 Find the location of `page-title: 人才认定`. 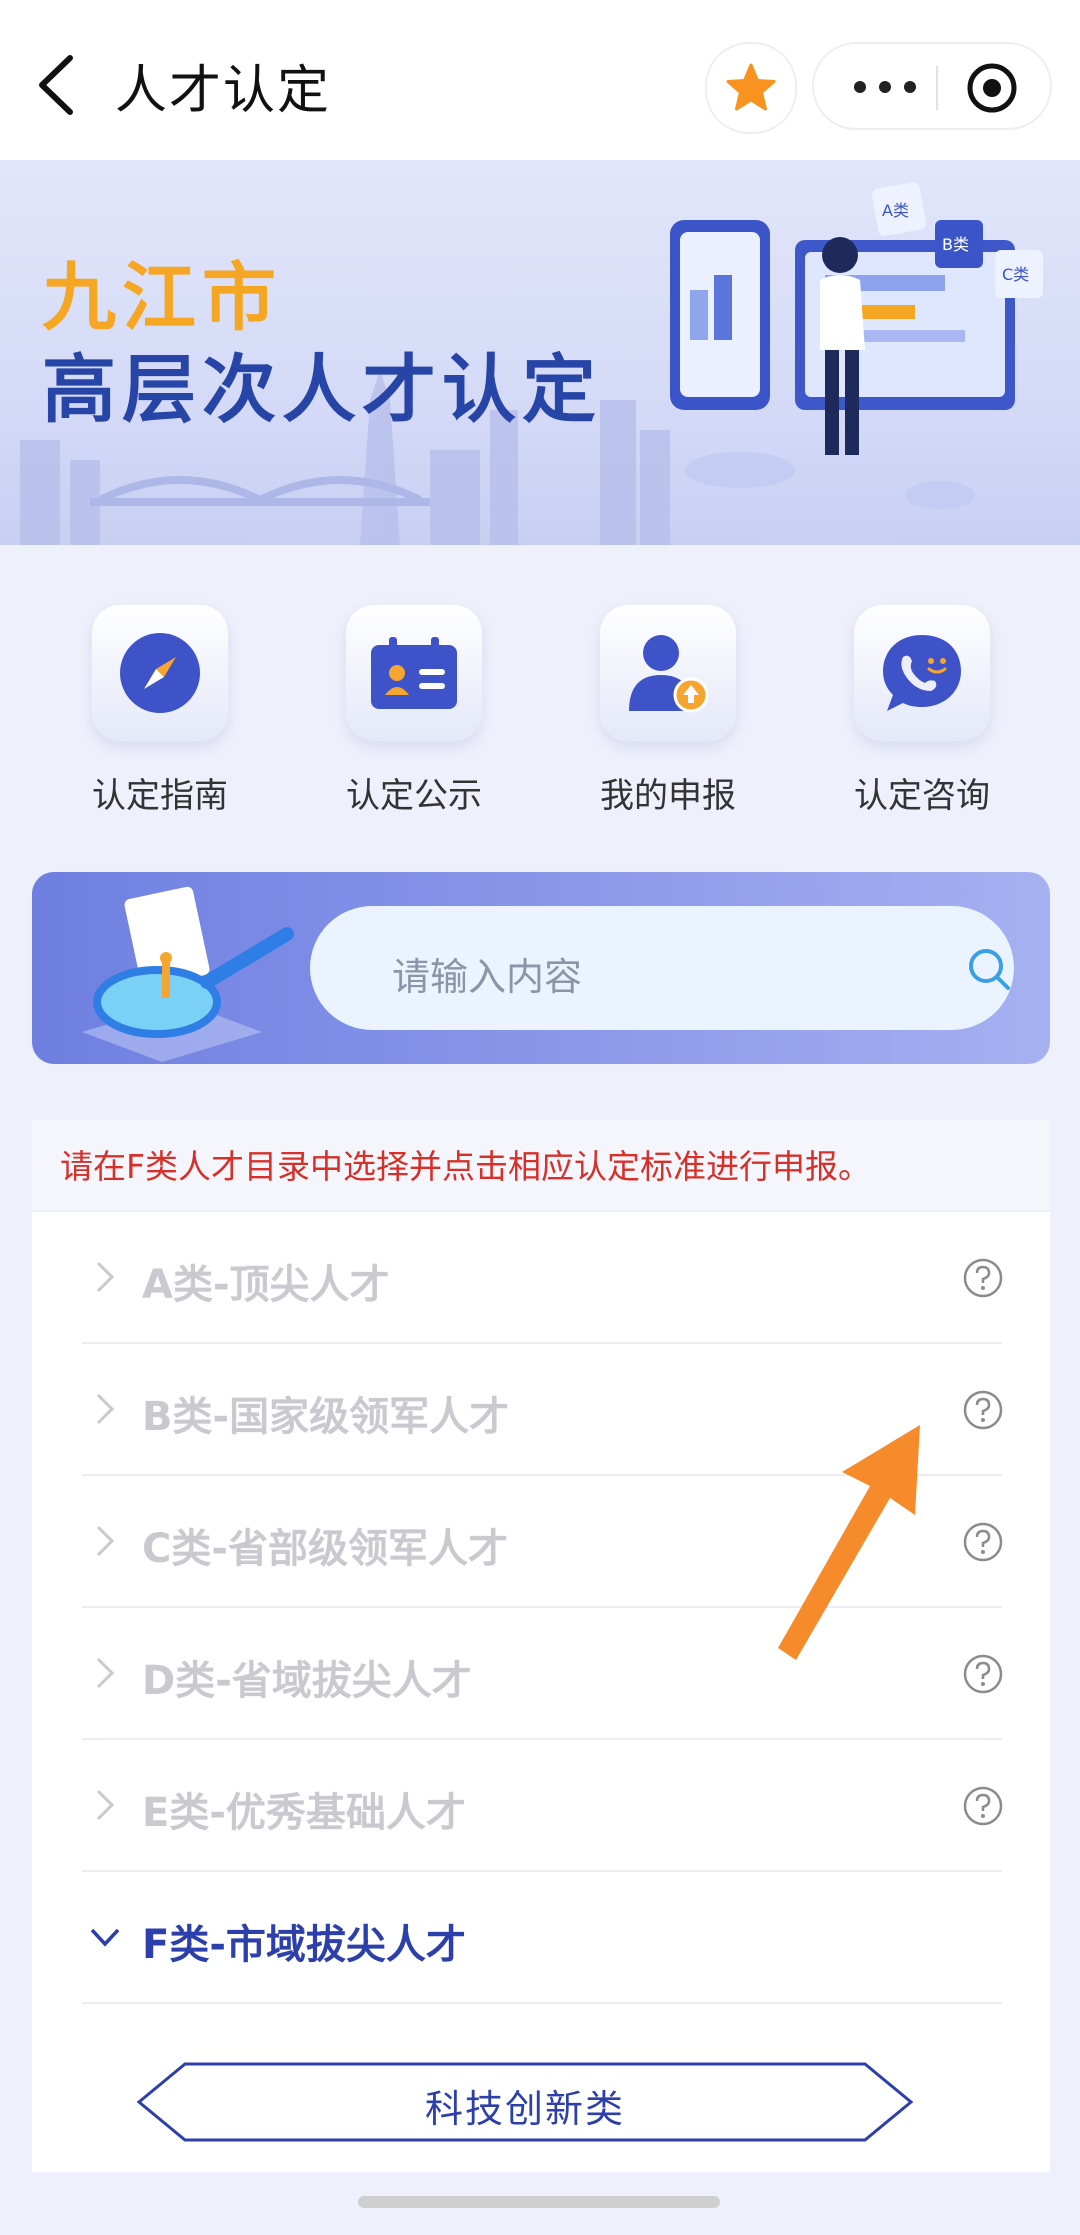

page-title: 人才认定 is located at coordinates (223, 91).